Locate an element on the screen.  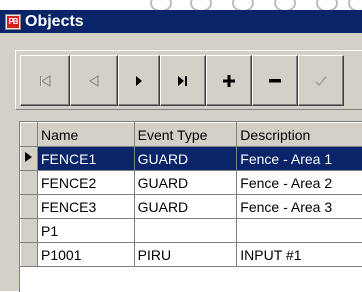
first-record-icon is located at coordinates (45, 81).